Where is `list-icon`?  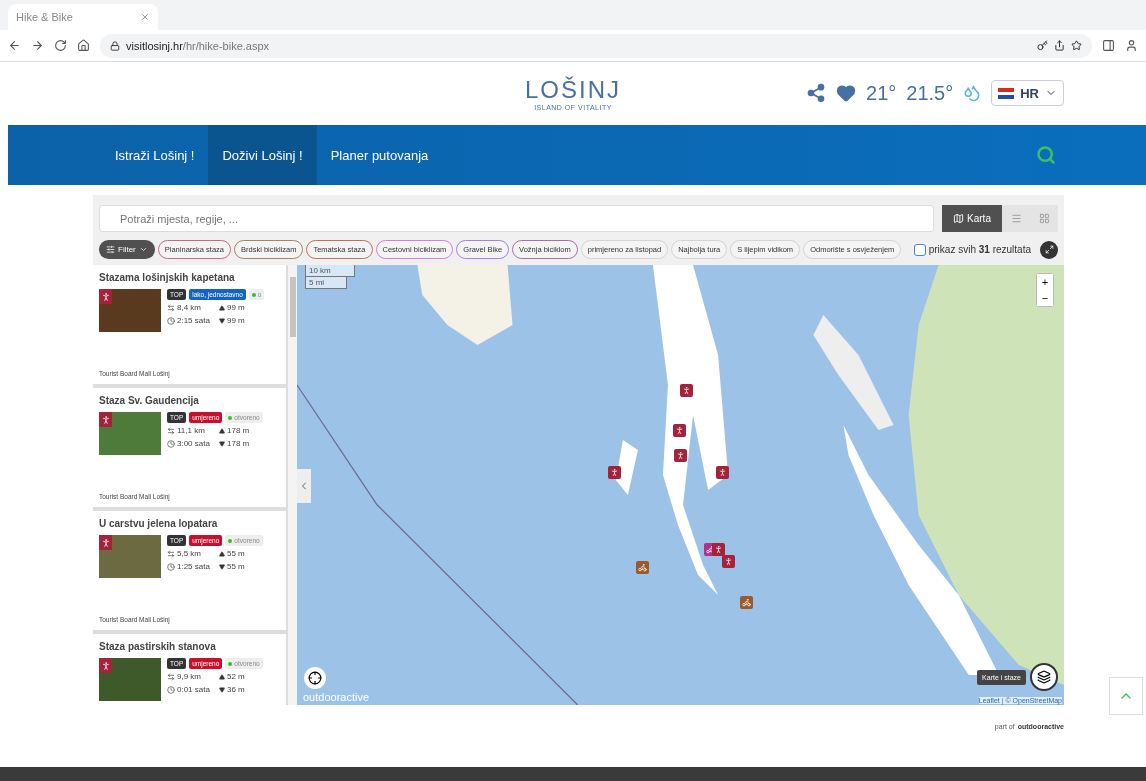 list-icon is located at coordinates (1016, 218).